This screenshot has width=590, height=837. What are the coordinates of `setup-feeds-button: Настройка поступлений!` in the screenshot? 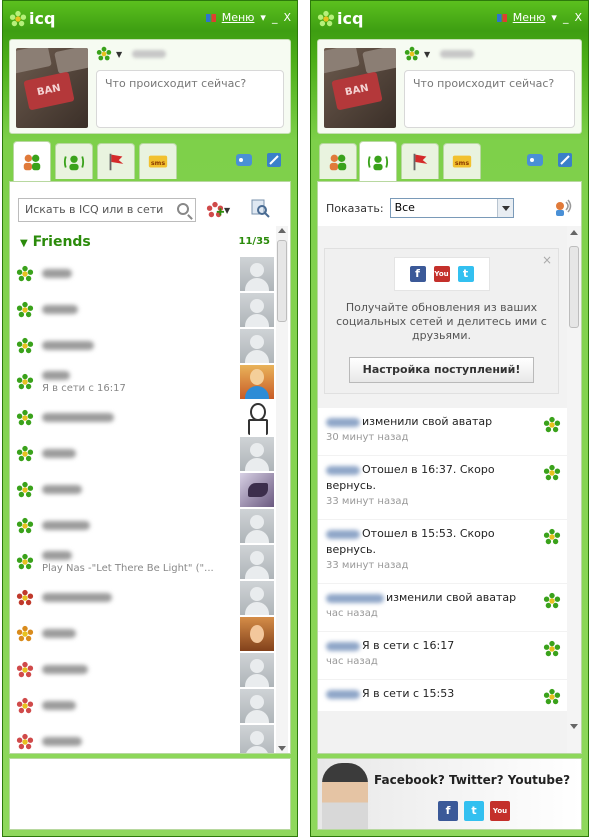 It's located at (441, 370).